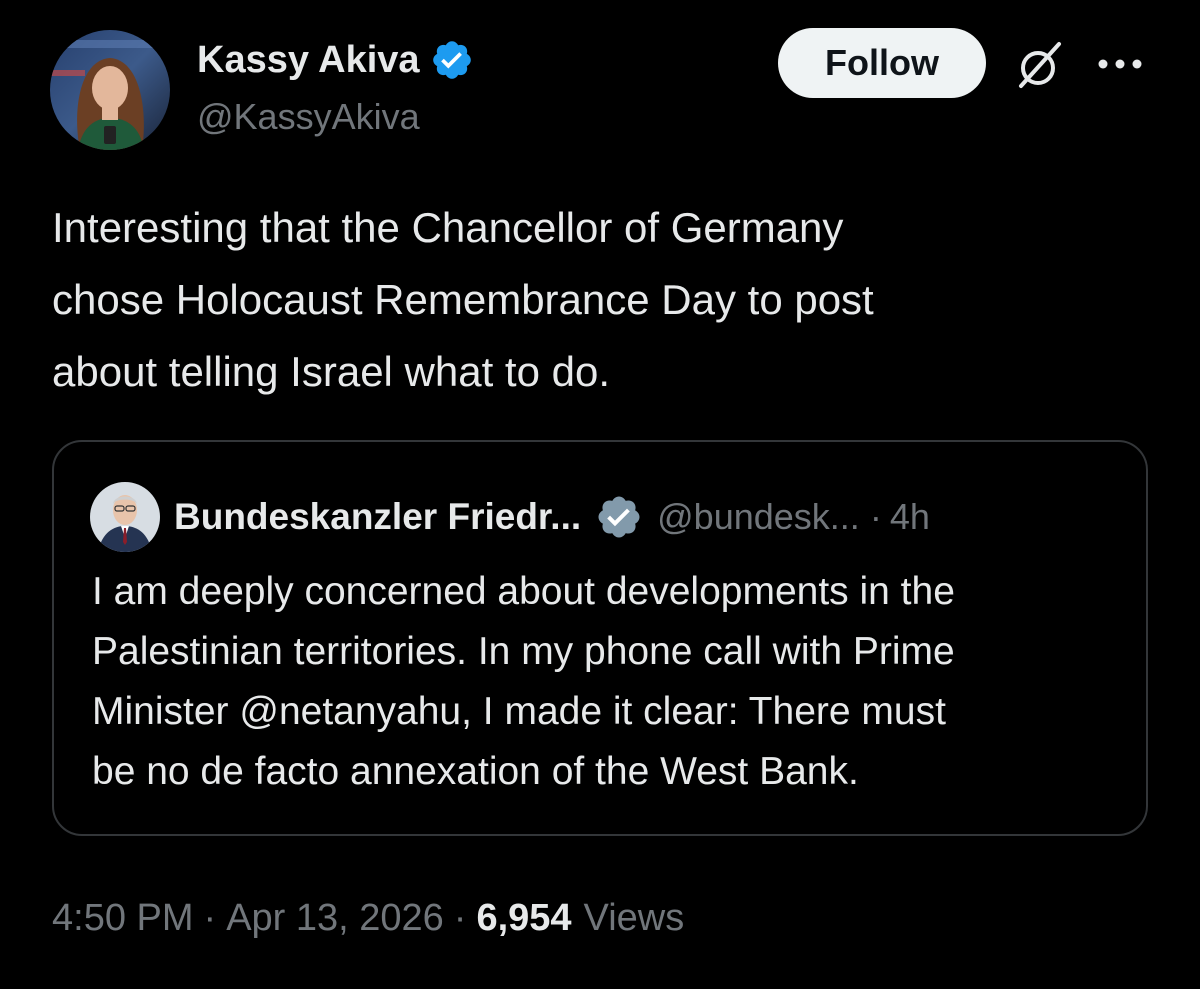 This screenshot has width=1200, height=989. I want to click on follow-button: Follow, so click(882, 63).